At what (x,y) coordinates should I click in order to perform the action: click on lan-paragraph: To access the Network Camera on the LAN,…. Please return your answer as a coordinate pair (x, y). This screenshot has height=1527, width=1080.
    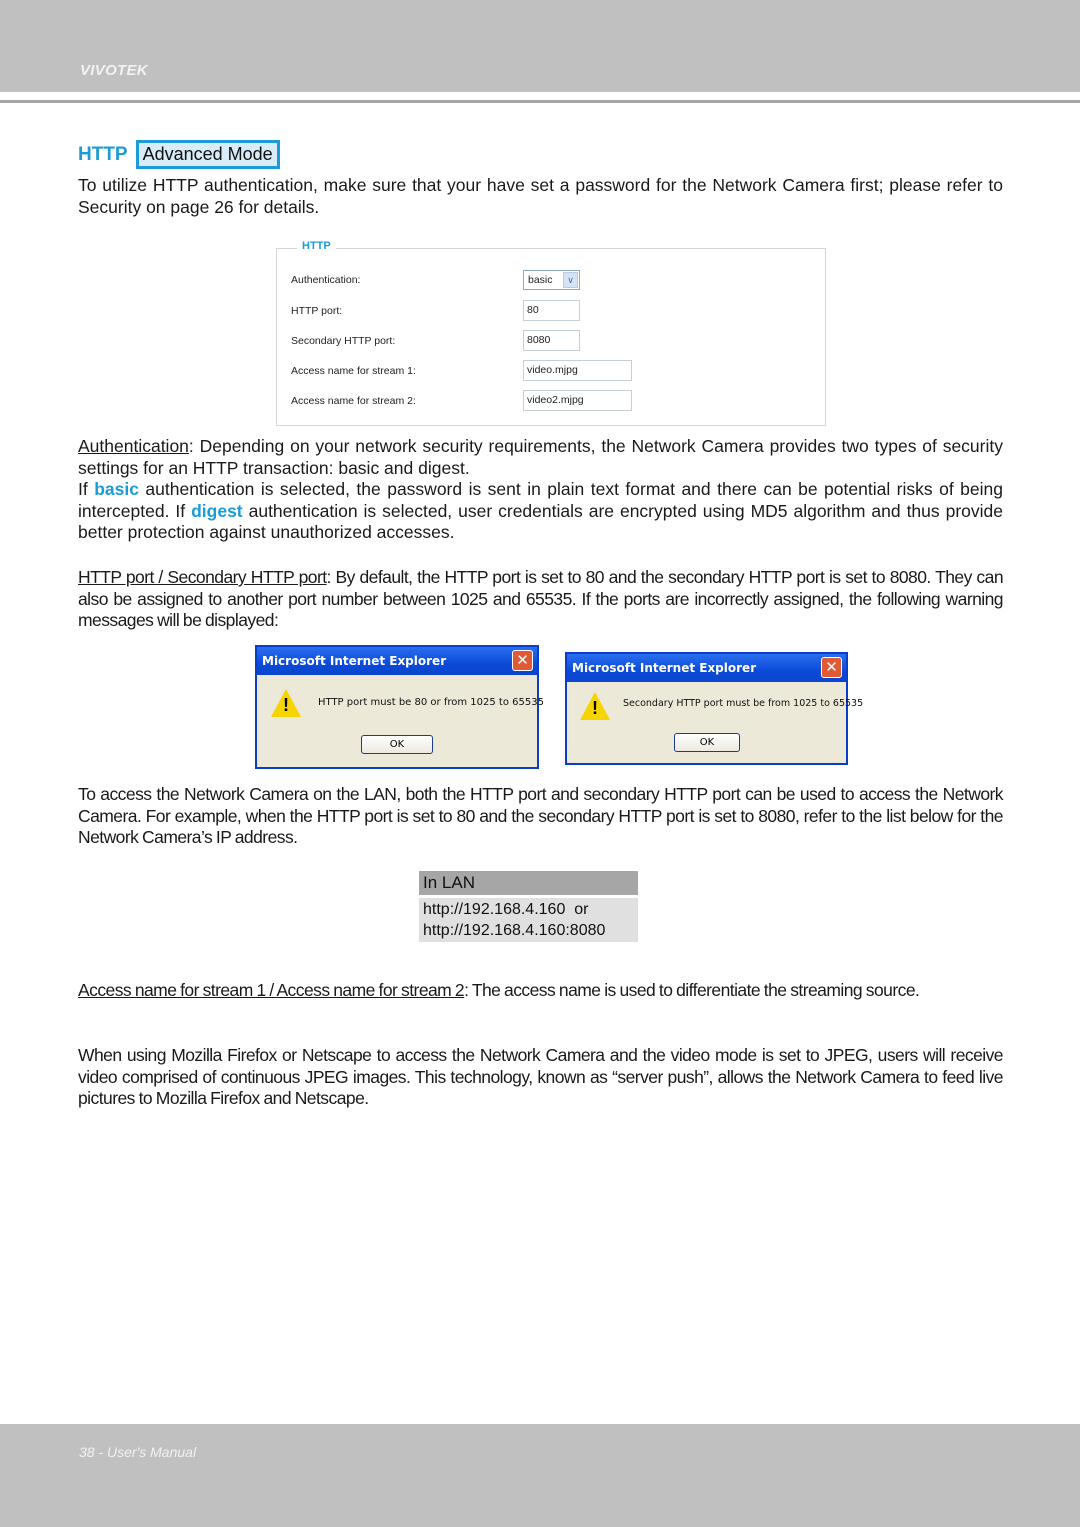
    Looking at the image, I should click on (541, 816).